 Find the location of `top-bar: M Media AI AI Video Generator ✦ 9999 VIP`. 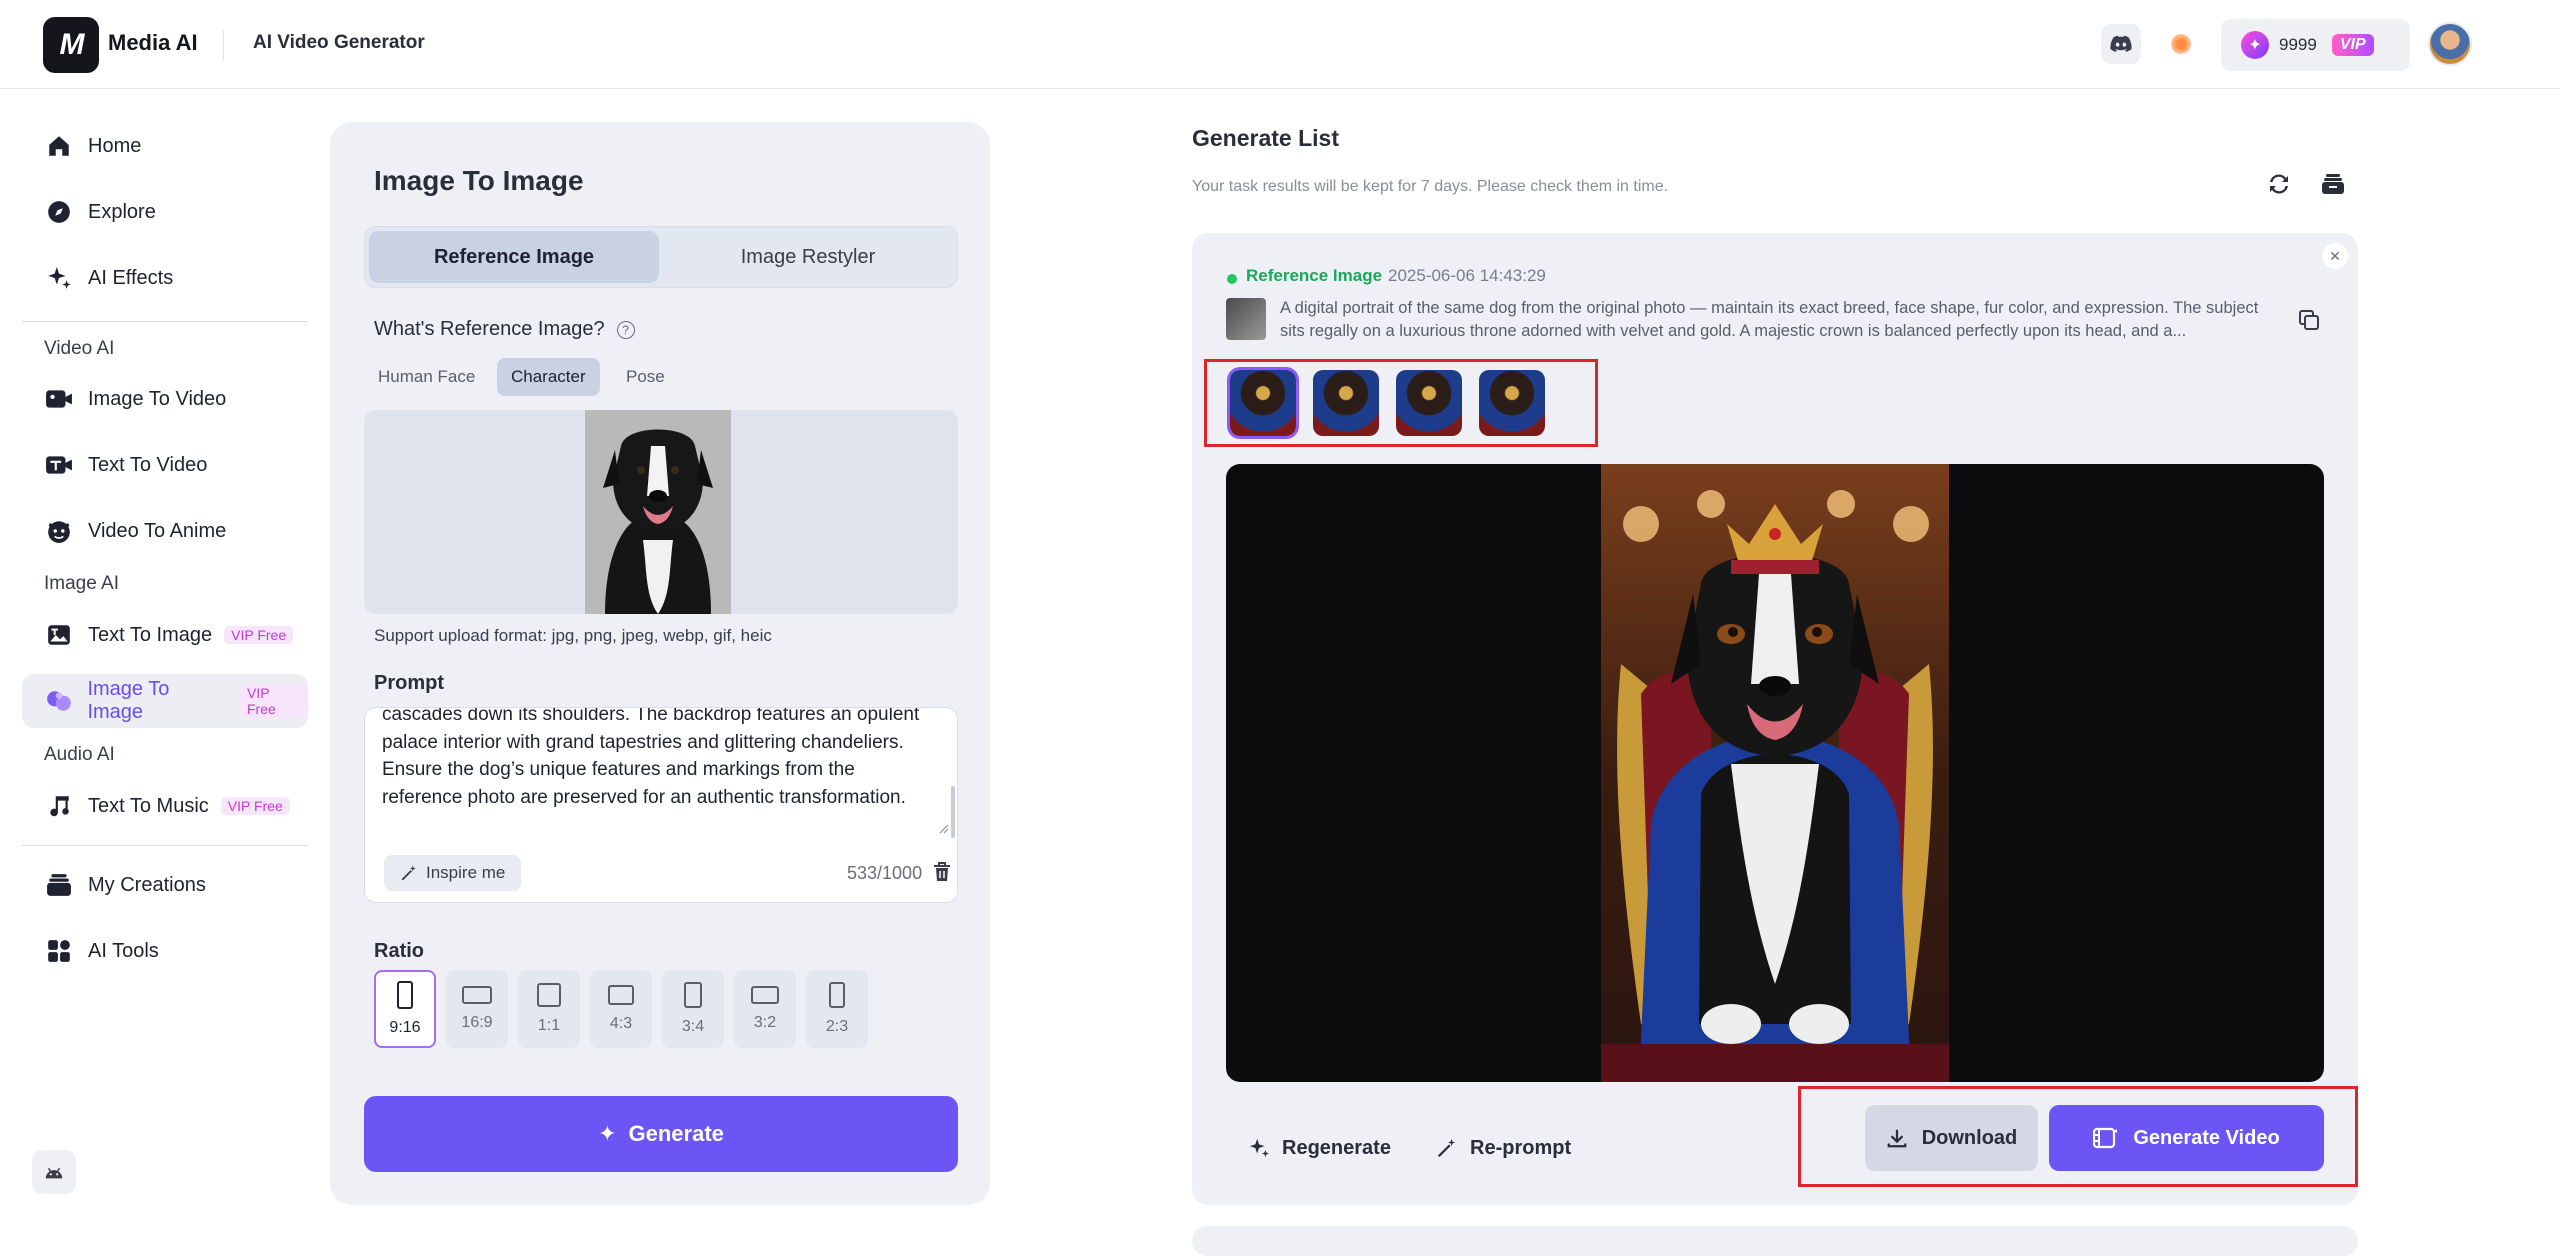

top-bar: M Media AI AI Video Generator ✦ 9999 VIP is located at coordinates (1280, 44).